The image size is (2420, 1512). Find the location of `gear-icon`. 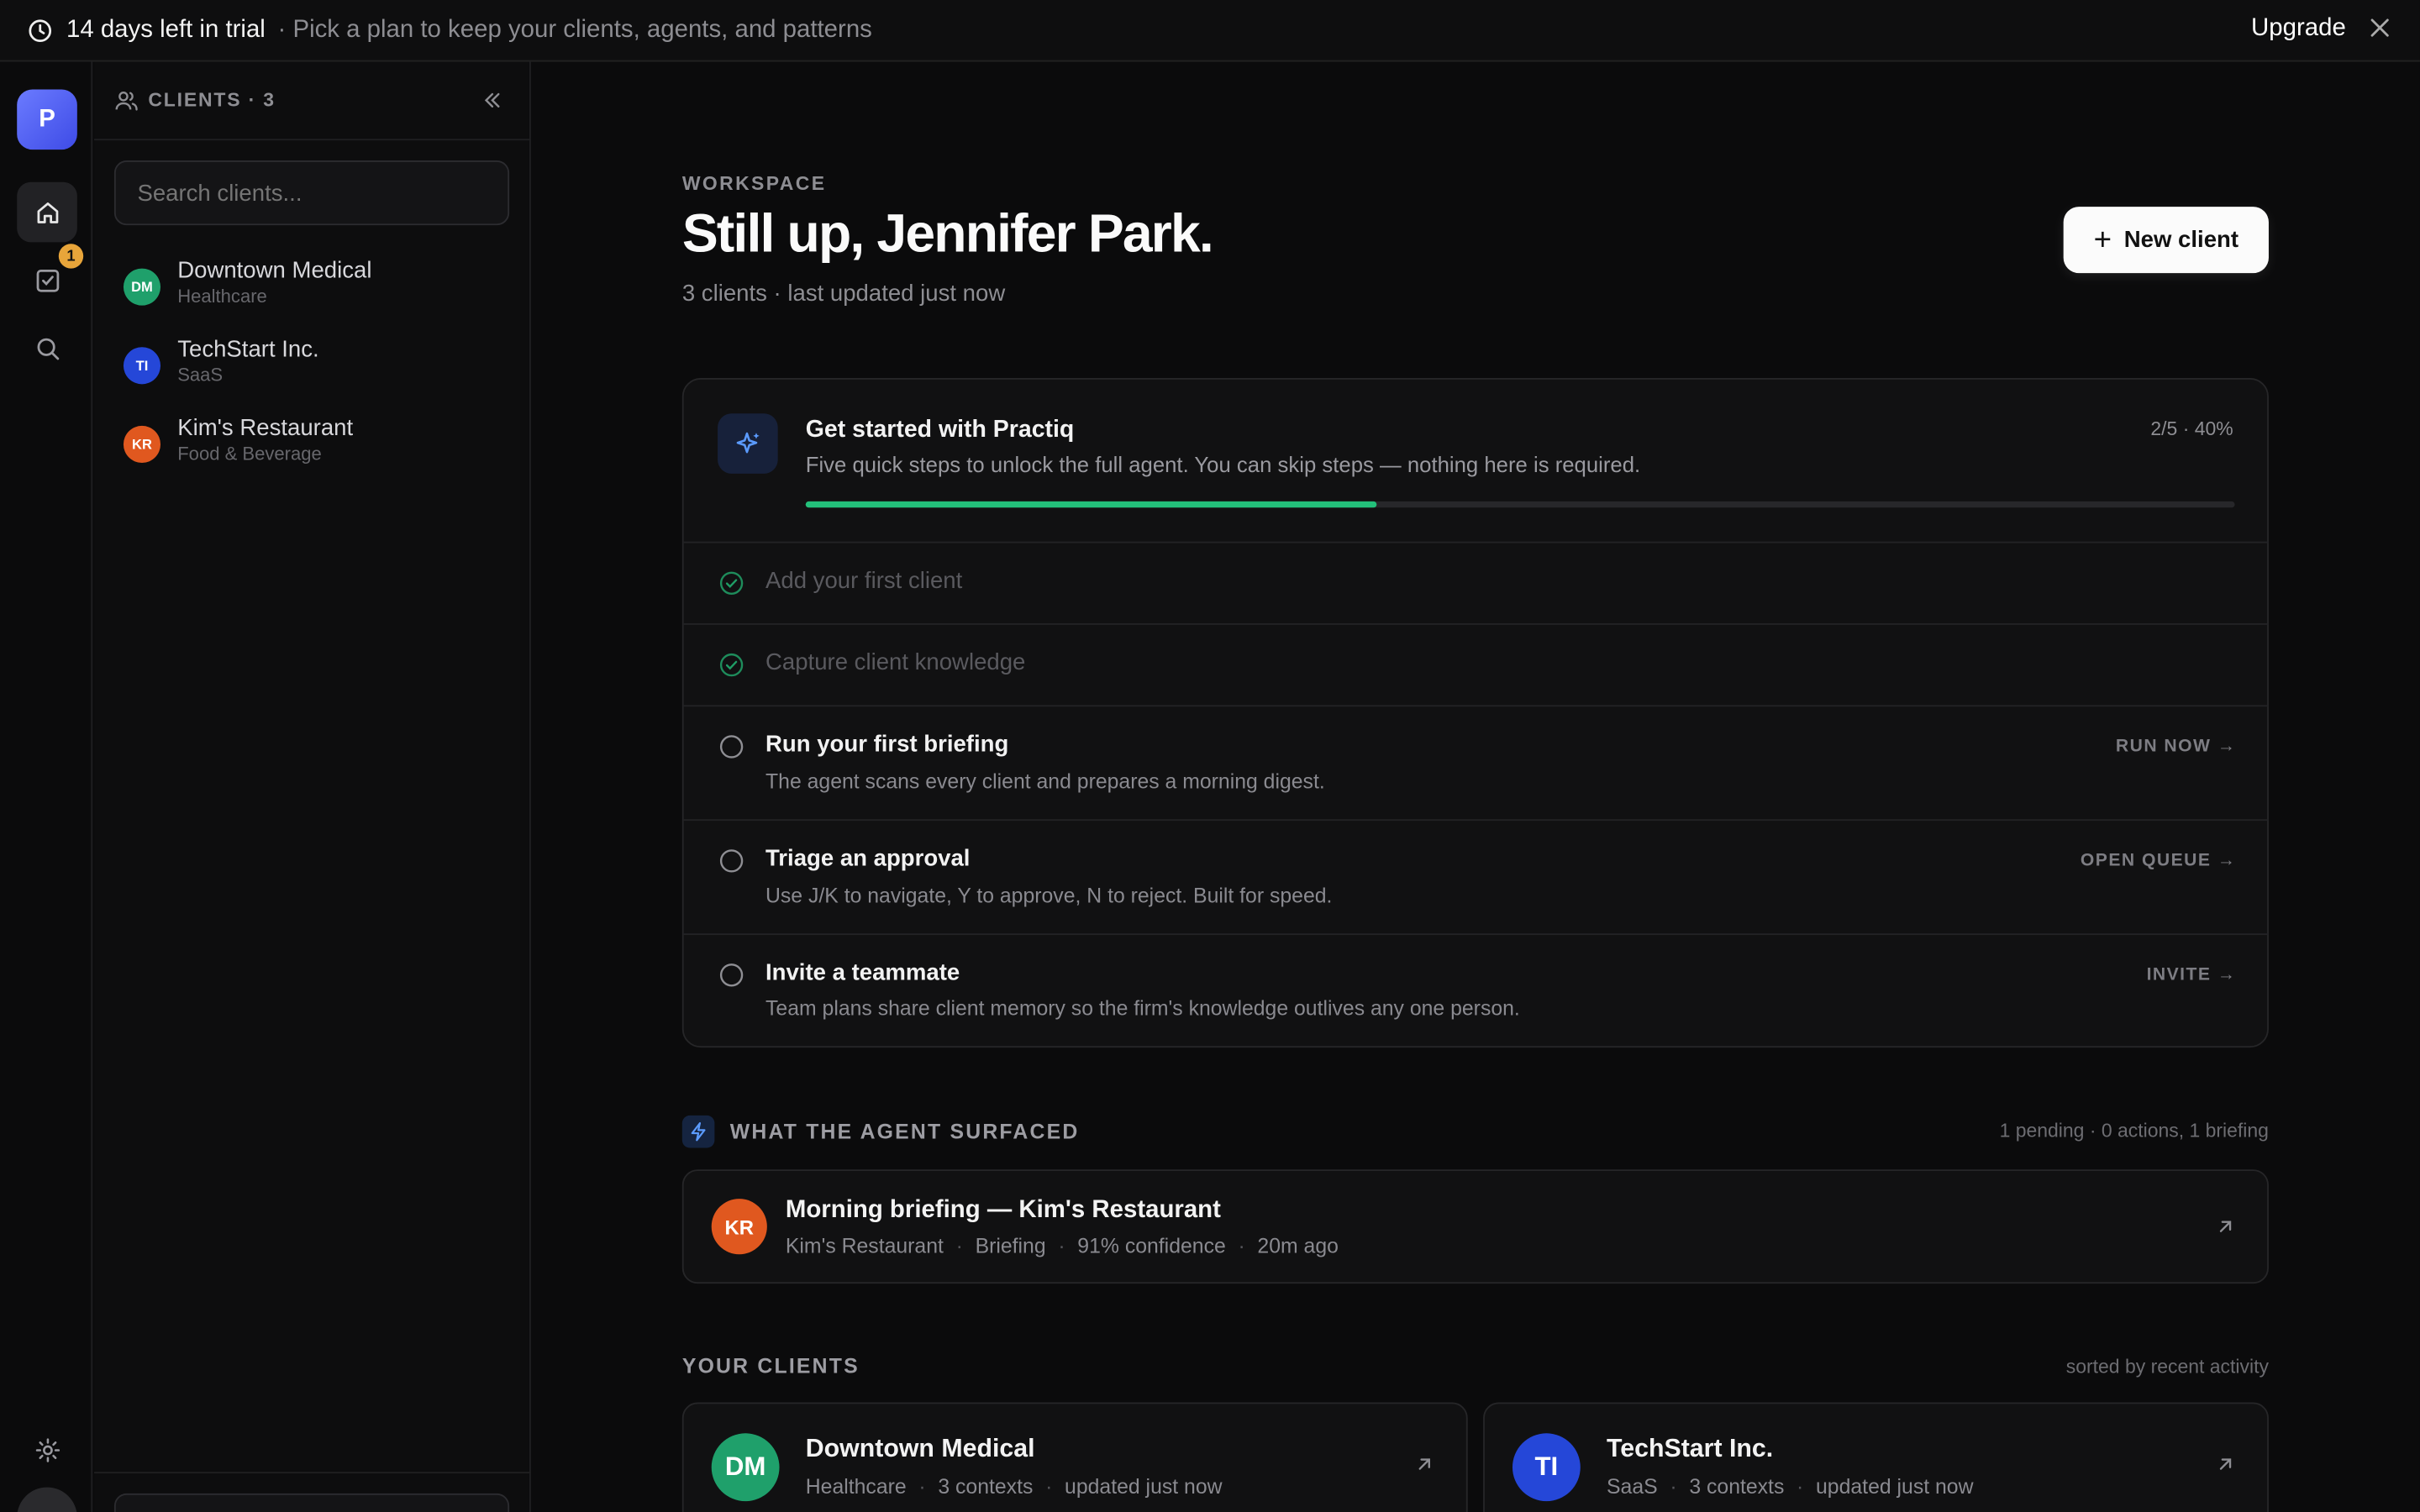

gear-icon is located at coordinates (47, 1449).